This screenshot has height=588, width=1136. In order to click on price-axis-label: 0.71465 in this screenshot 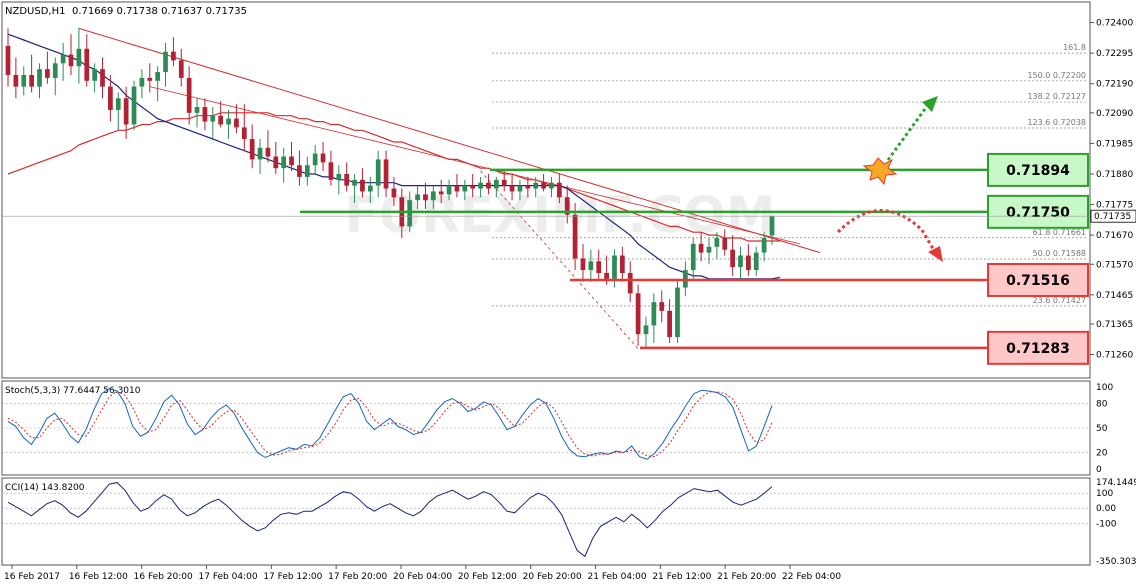, I will do `click(1114, 296)`.